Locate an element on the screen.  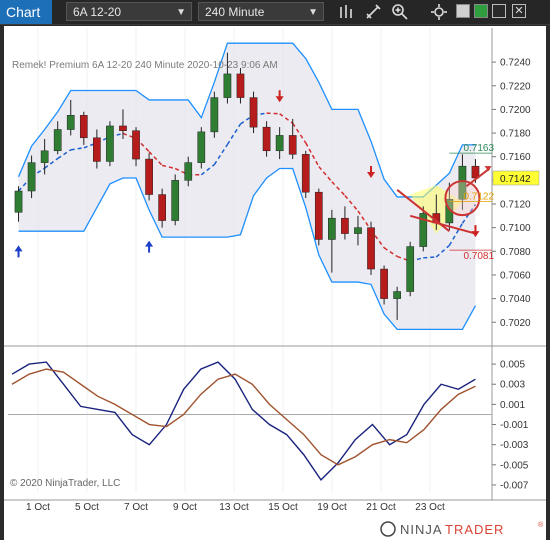
osc-tick-label: -0.007 is located at coordinates (514, 485).